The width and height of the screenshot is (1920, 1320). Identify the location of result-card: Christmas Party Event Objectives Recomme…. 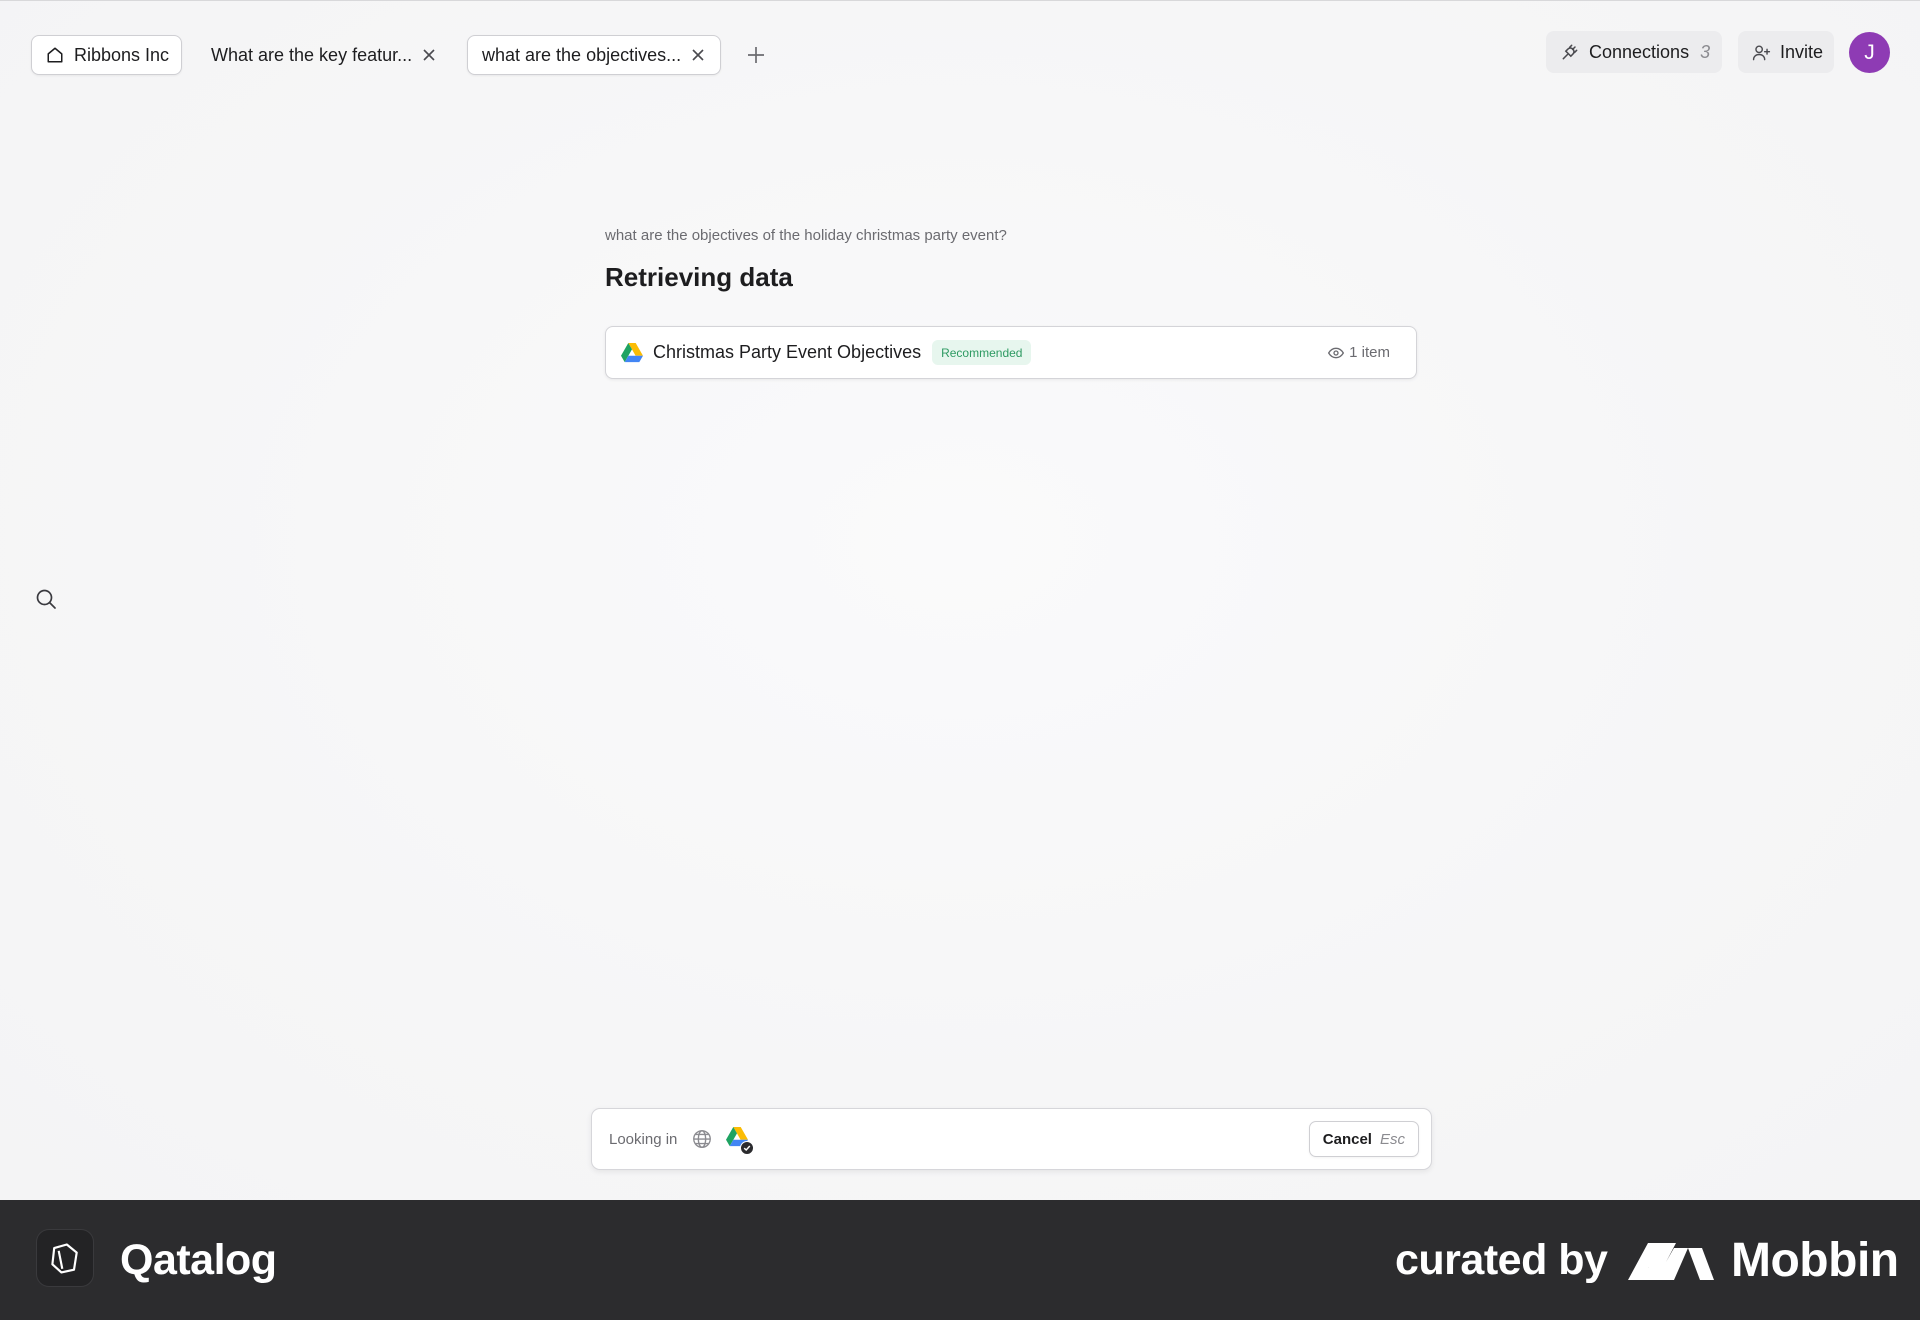
(1011, 352).